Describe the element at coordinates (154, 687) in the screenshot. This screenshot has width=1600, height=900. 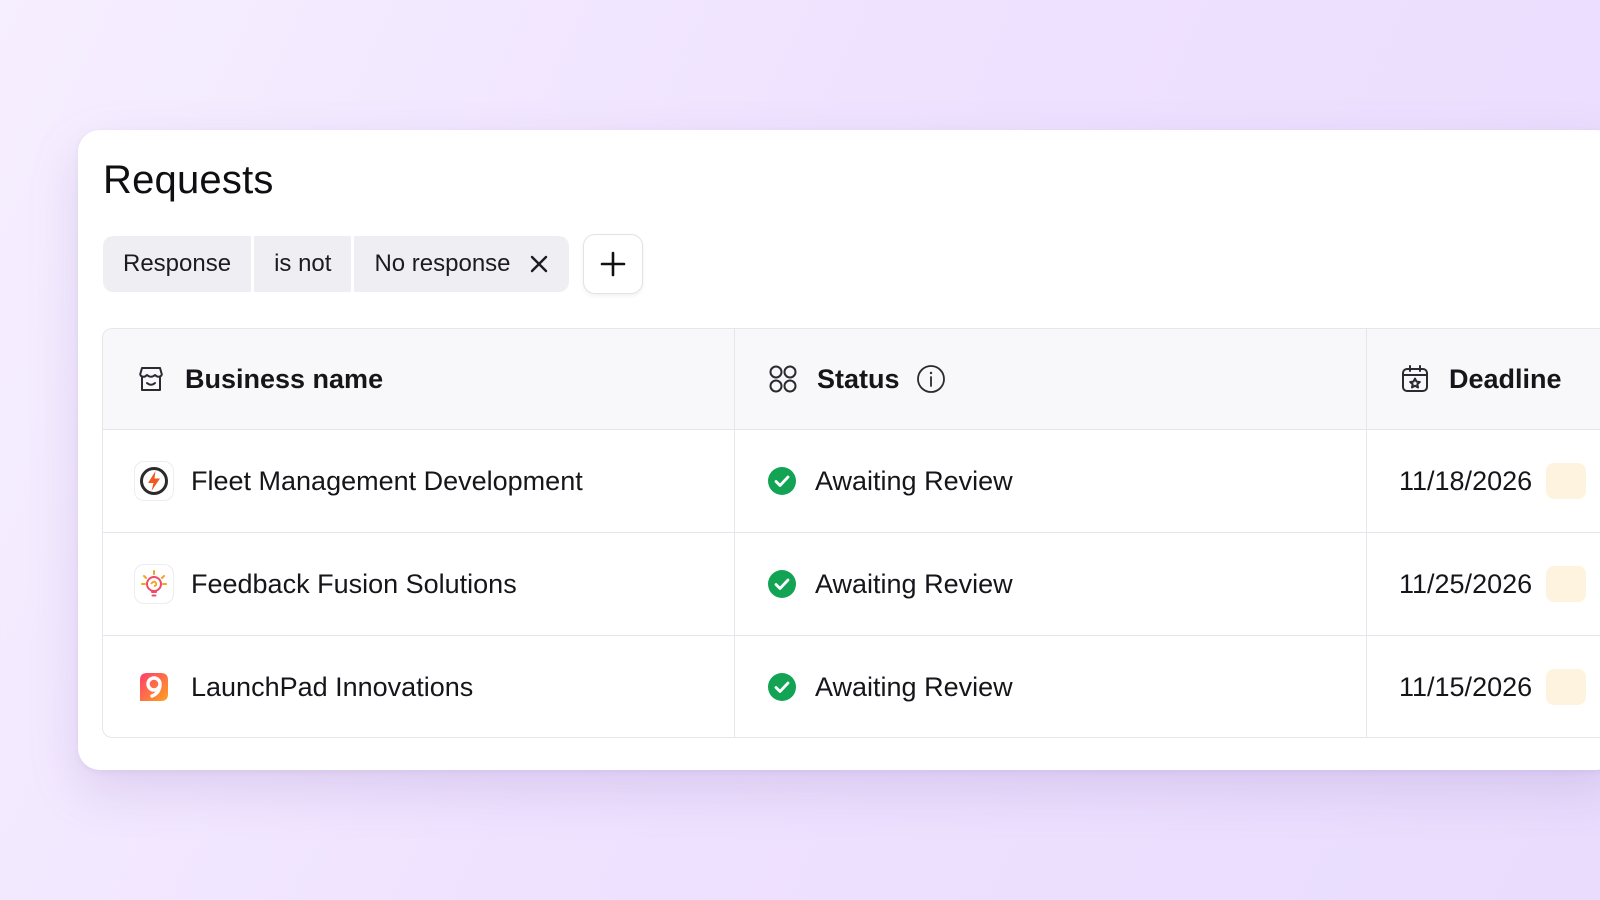
I see `number-nine-logo` at that location.